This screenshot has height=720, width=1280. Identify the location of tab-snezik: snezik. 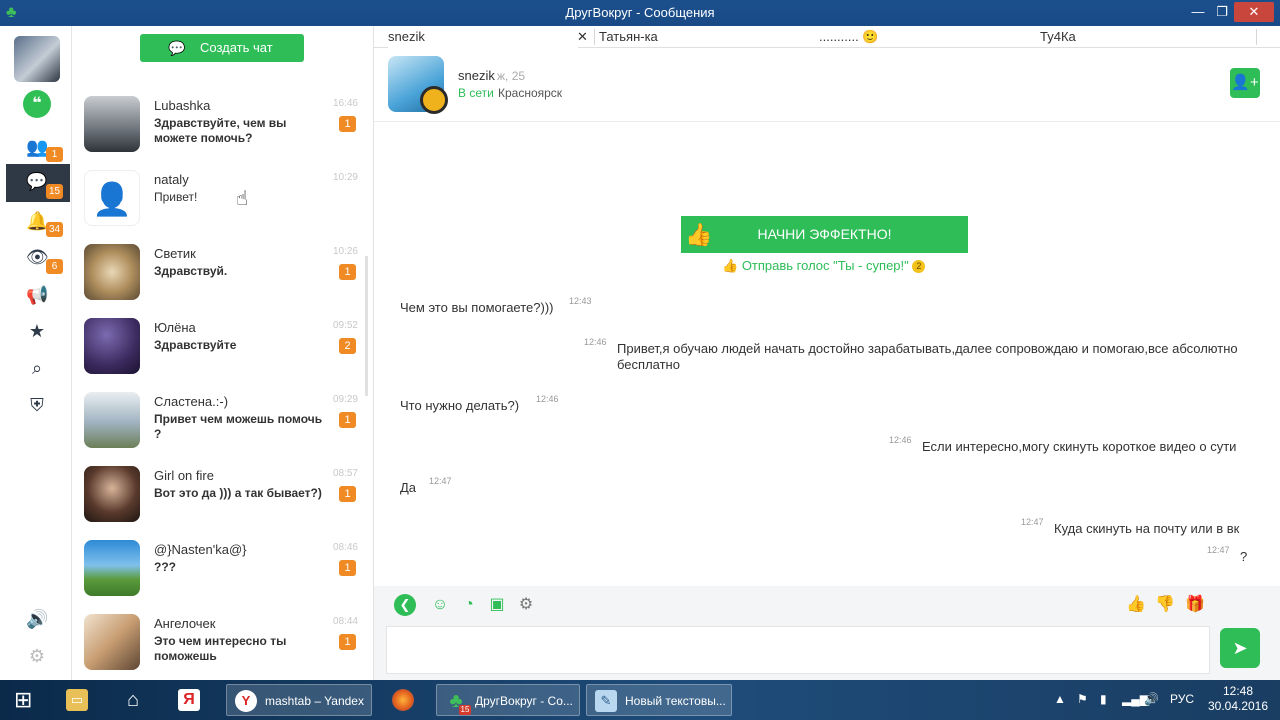
(483, 37).